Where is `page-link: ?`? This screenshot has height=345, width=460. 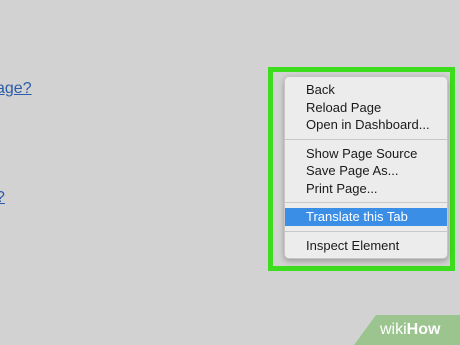 page-link: ? is located at coordinates (2, 198).